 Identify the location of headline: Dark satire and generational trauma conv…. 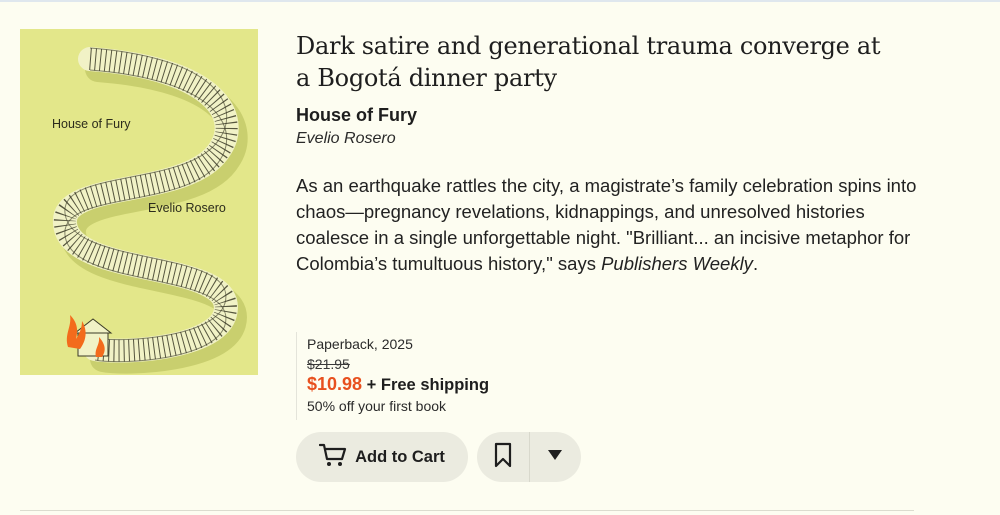
(588, 62).